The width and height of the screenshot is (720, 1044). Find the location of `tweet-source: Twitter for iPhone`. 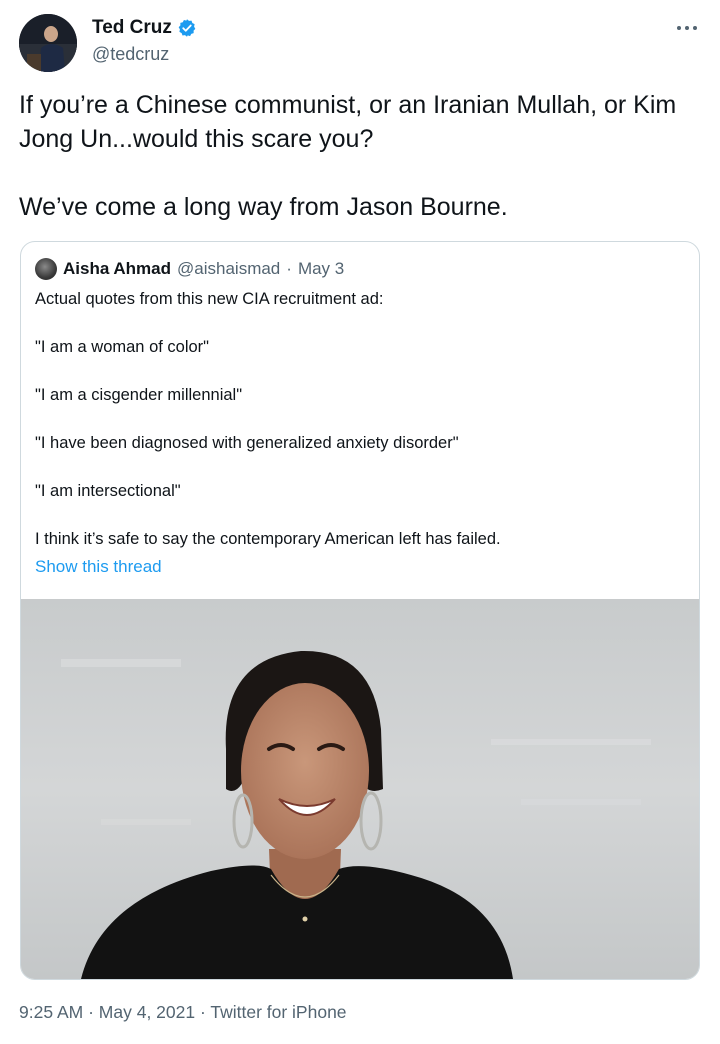

tweet-source: Twitter for iPhone is located at coordinates (278, 1012).